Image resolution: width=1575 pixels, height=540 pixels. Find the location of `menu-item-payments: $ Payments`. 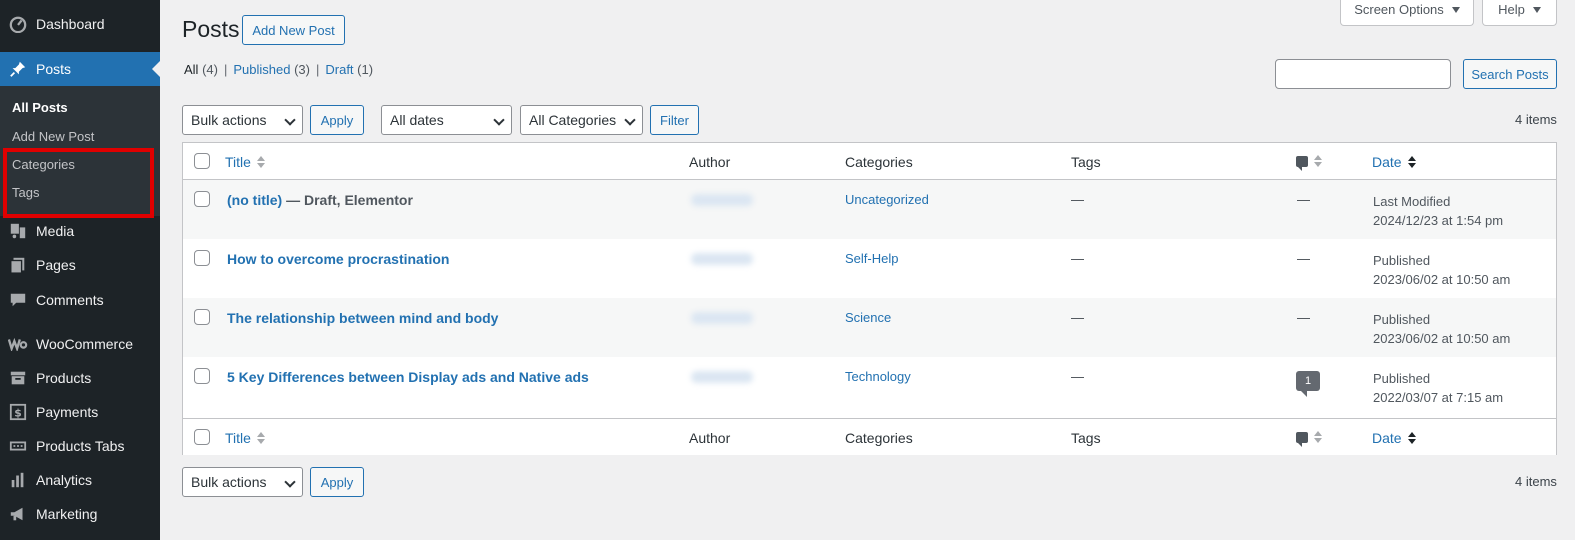

menu-item-payments: $ Payments is located at coordinates (80, 412).